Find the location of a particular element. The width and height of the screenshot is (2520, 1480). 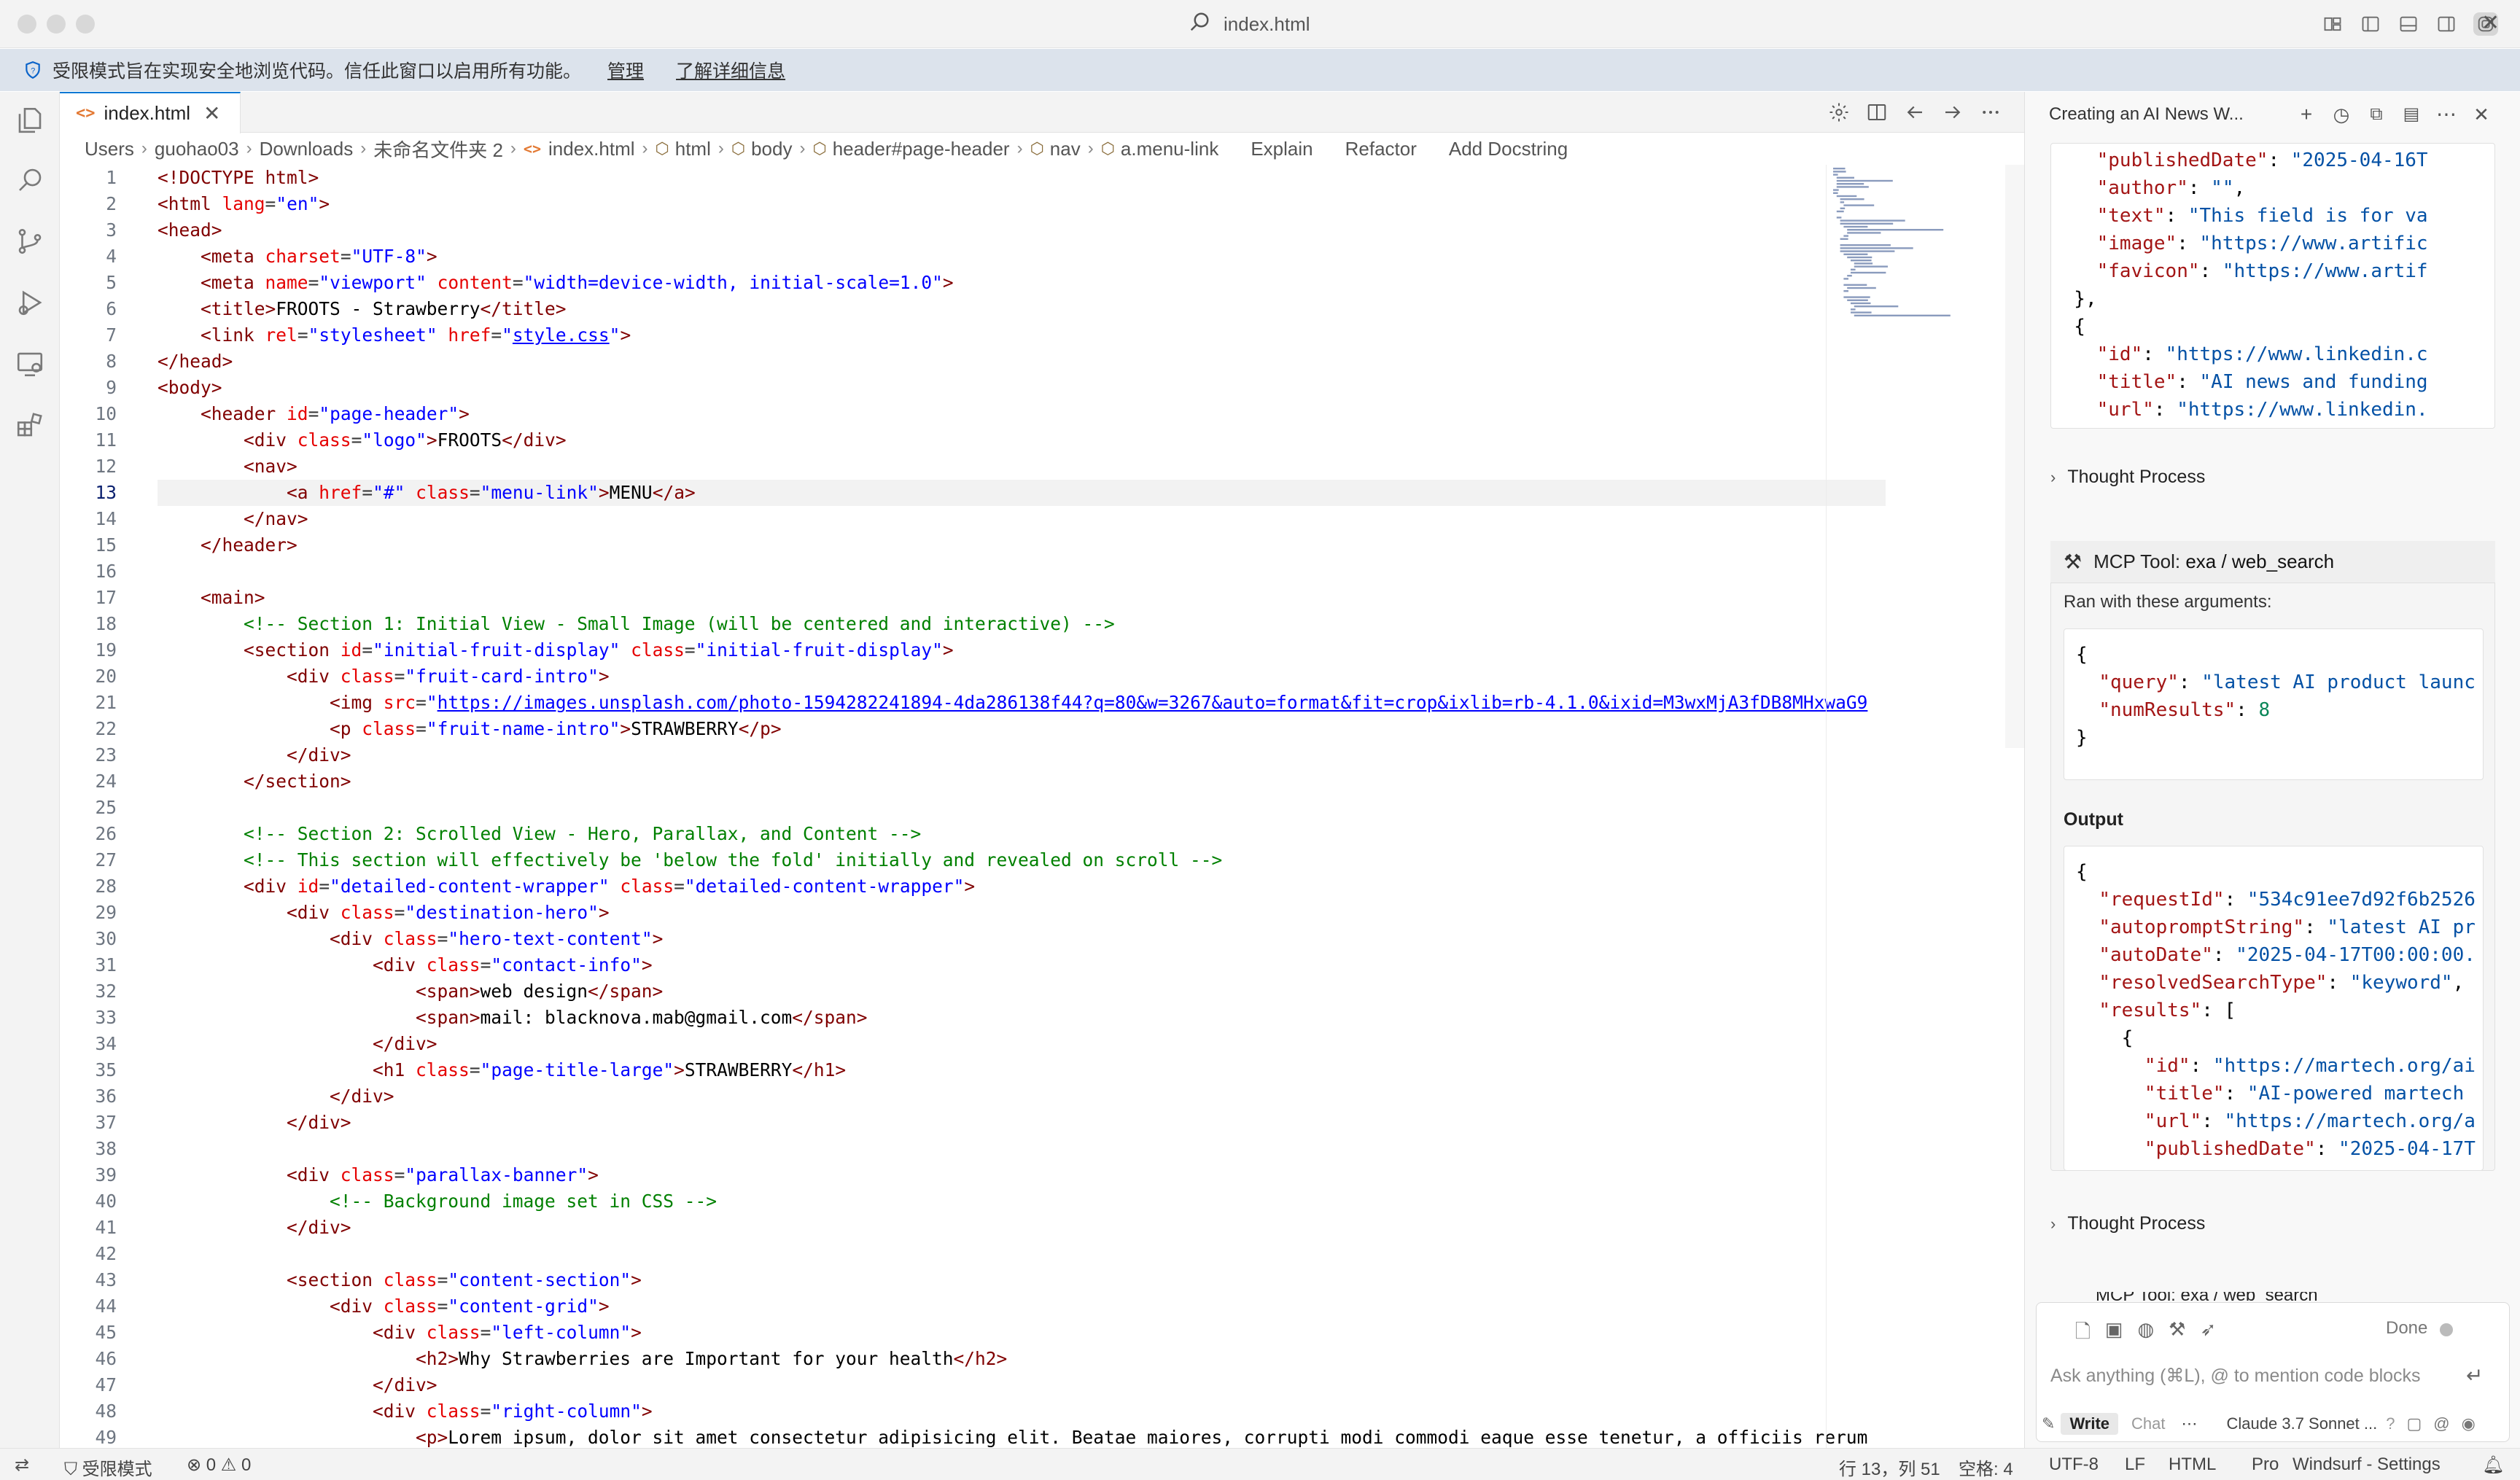

toggle-secondary-sidebar-icon is located at coordinates (2446, 24).